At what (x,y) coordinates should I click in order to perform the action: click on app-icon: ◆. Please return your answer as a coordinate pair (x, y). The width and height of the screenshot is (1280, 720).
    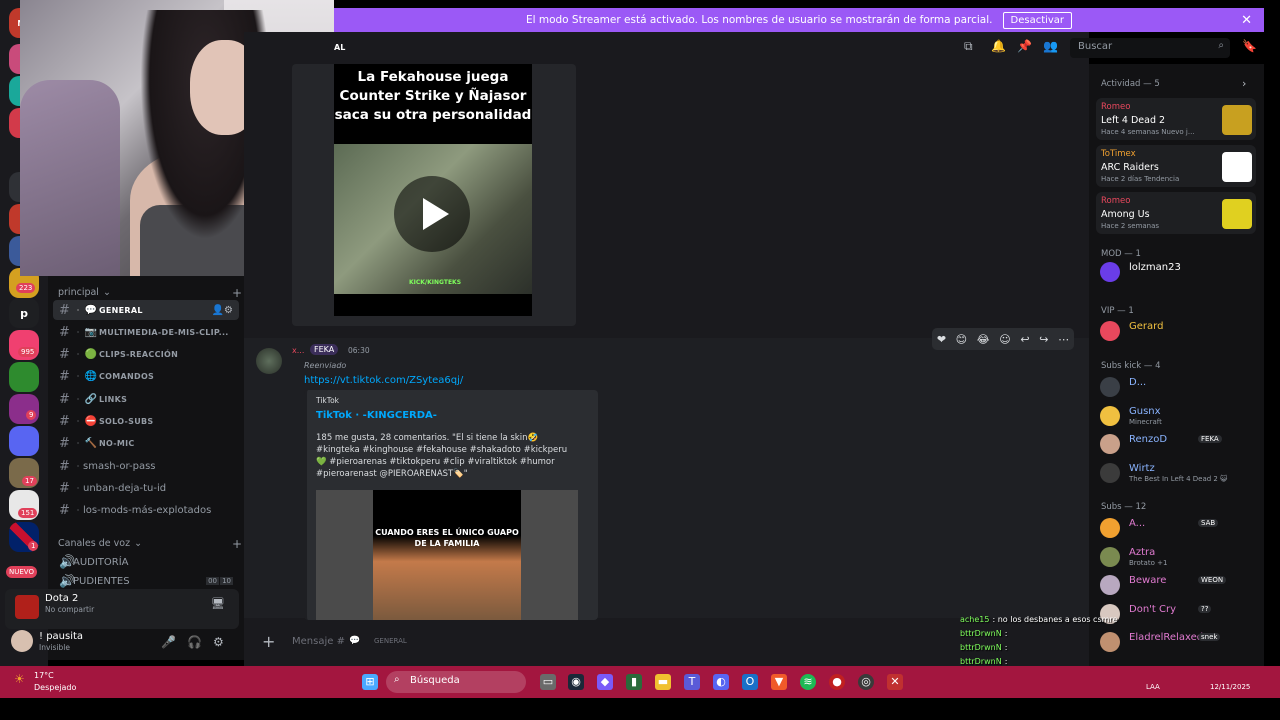
    Looking at the image, I should click on (605, 682).